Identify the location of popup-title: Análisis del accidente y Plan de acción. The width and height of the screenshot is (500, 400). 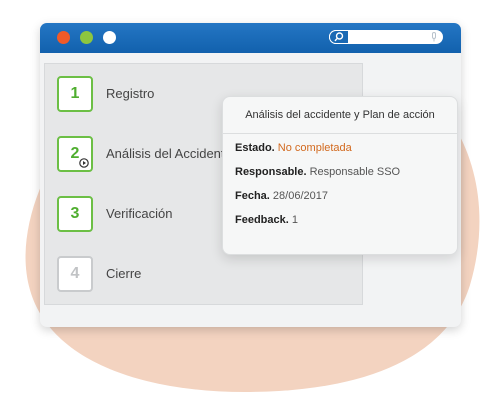
(340, 115).